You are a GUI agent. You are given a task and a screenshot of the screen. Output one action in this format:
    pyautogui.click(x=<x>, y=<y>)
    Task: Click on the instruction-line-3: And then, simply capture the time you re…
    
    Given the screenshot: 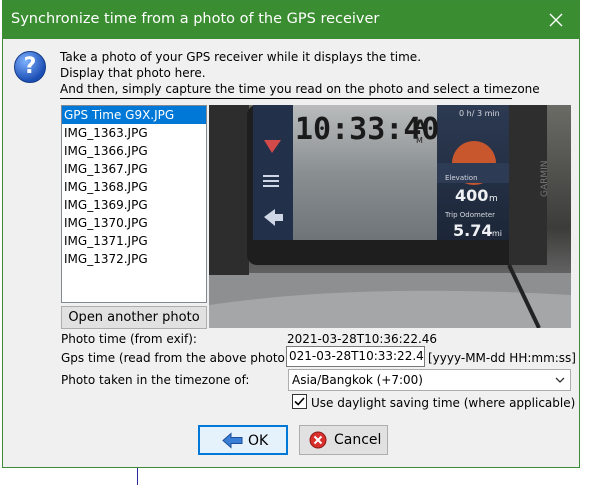 What is the action you would take?
    pyautogui.click(x=300, y=89)
    